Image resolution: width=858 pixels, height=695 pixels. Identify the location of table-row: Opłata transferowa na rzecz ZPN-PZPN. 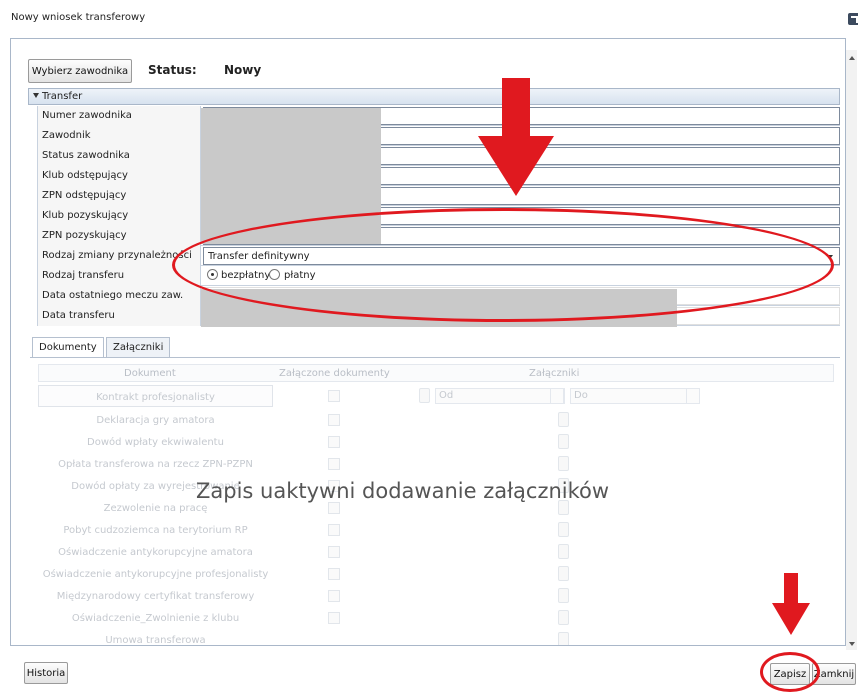
(436, 464).